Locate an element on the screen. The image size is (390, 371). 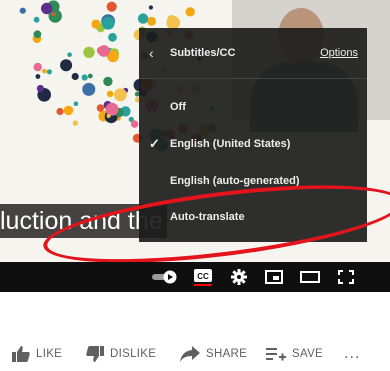
settings-gear-icon is located at coordinates (239, 277).